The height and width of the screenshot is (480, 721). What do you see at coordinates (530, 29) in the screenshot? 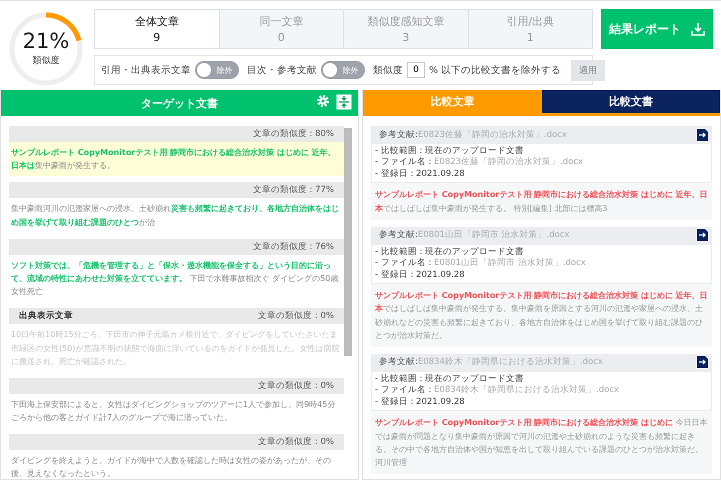
I see `filter-tab: 引用/出典 1` at bounding box center [530, 29].